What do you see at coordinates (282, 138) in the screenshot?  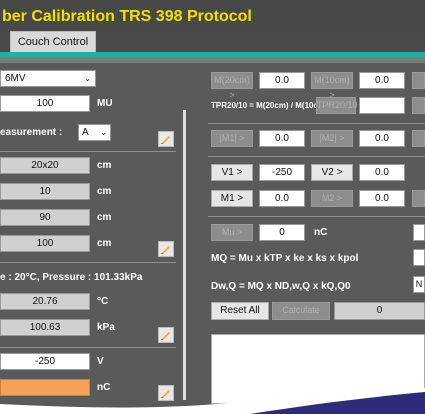 I see `m1-top-input: 0.0` at bounding box center [282, 138].